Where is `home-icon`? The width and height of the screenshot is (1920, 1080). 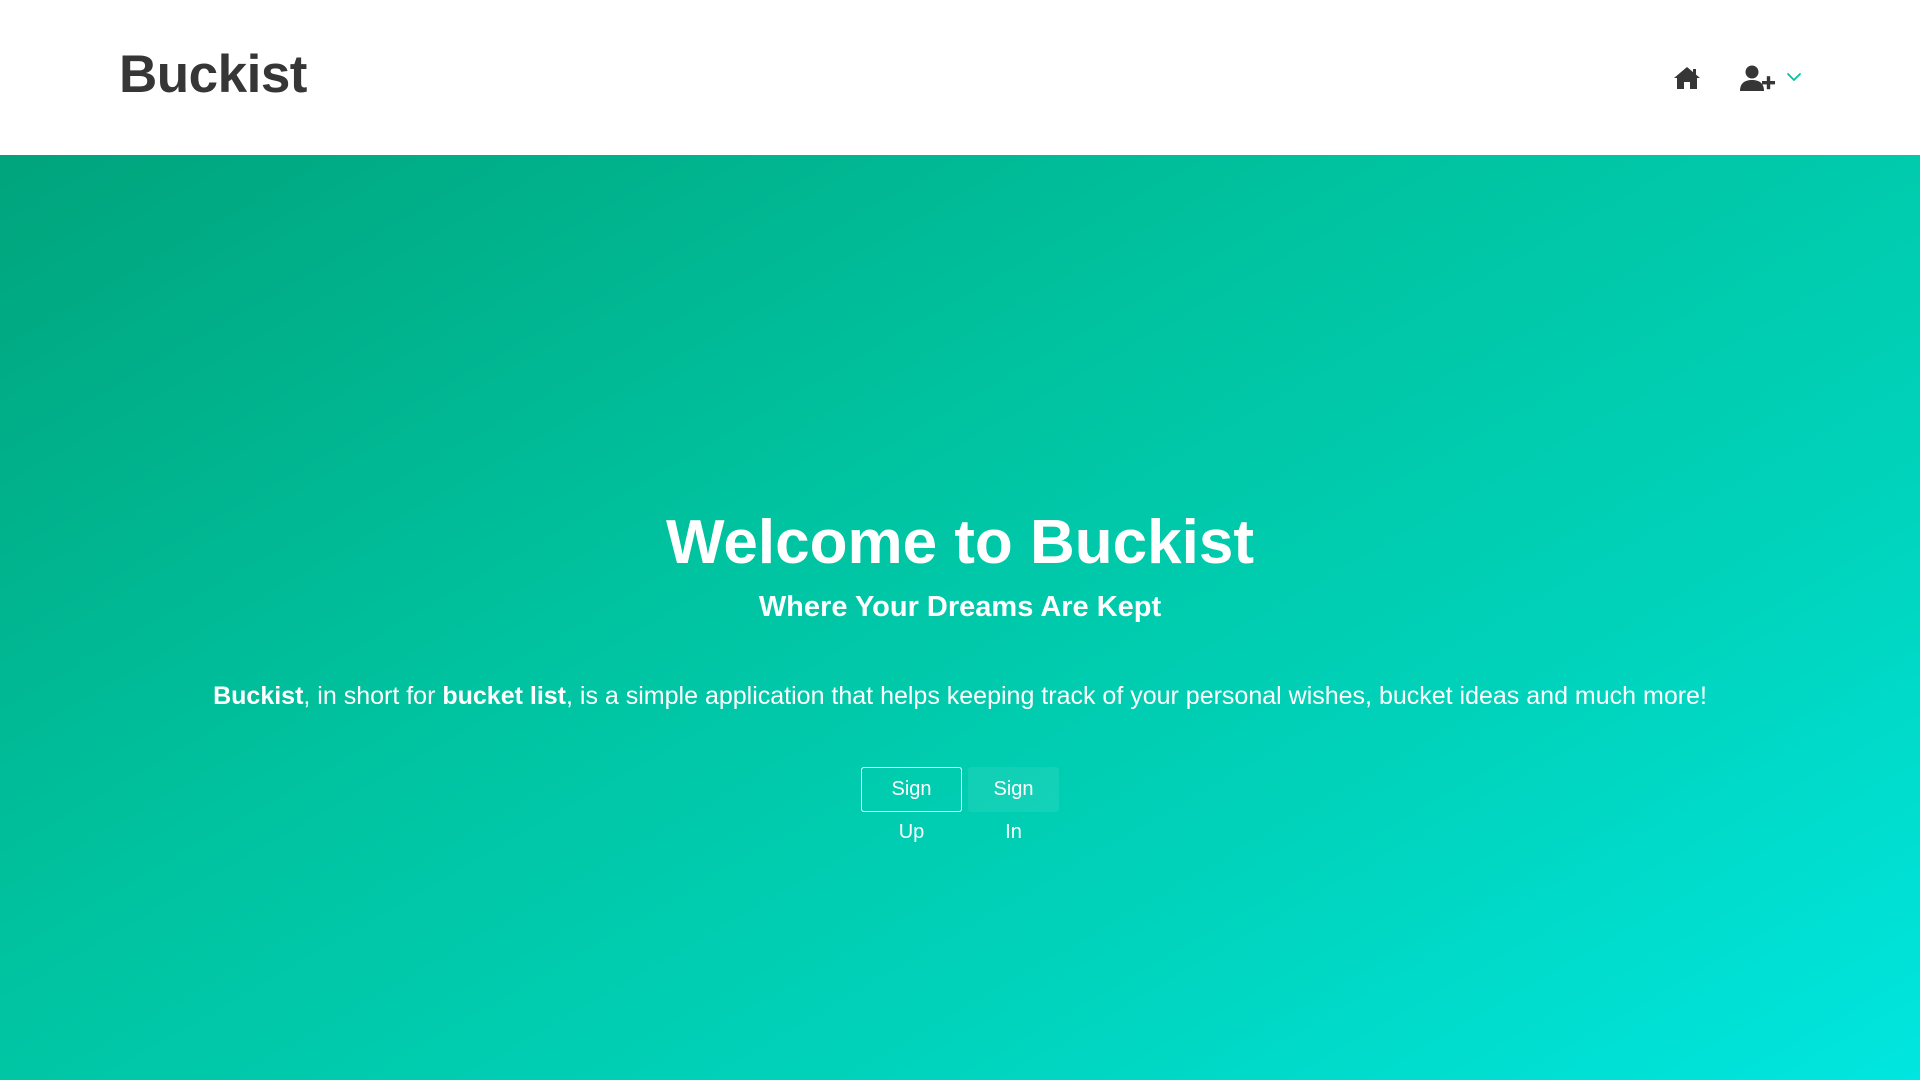 home-icon is located at coordinates (1687, 78).